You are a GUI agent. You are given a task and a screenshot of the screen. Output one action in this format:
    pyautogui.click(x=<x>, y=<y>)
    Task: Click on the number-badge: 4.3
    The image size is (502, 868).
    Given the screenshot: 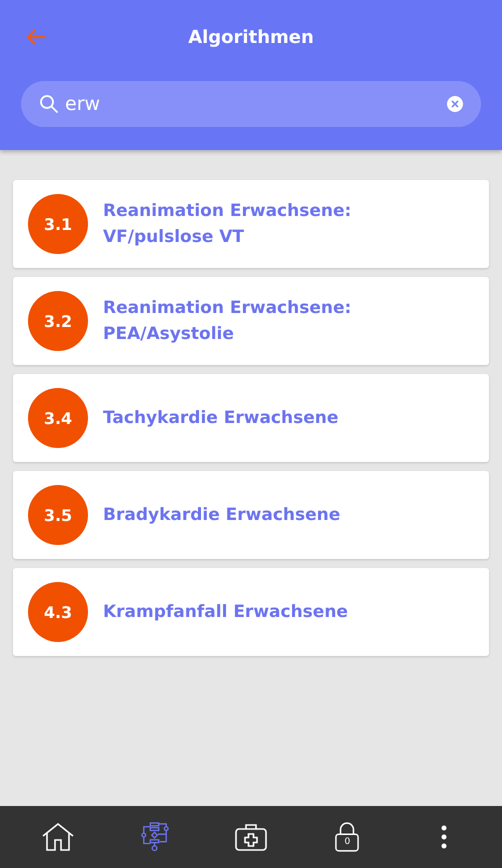 What is the action you would take?
    pyautogui.click(x=58, y=612)
    